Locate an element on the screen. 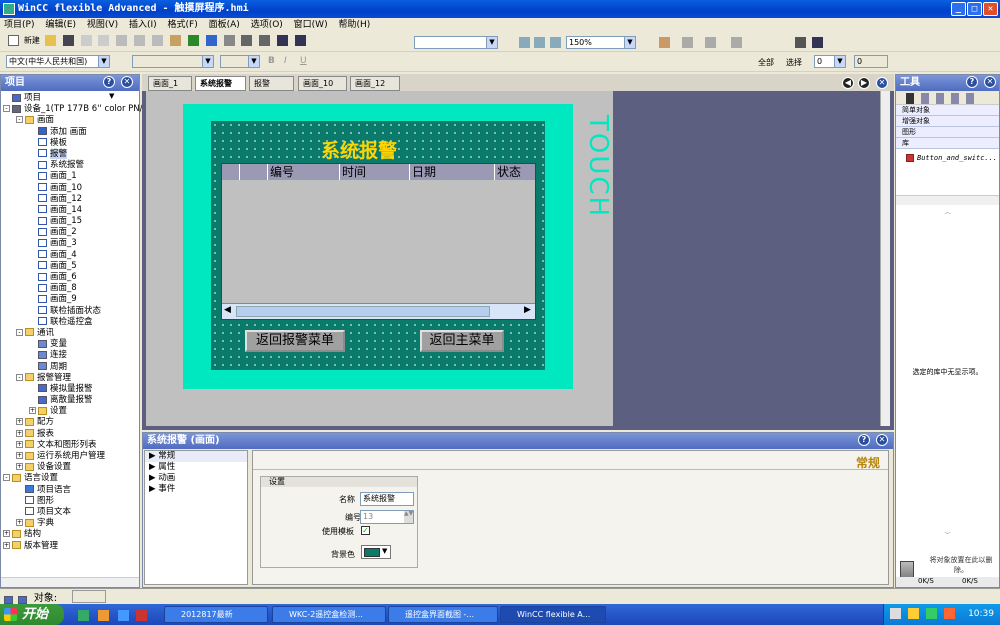 Image resolution: width=1000 pixels, height=625 pixels. back-main-menu-button: 返回主菜单 is located at coordinates (462, 341).